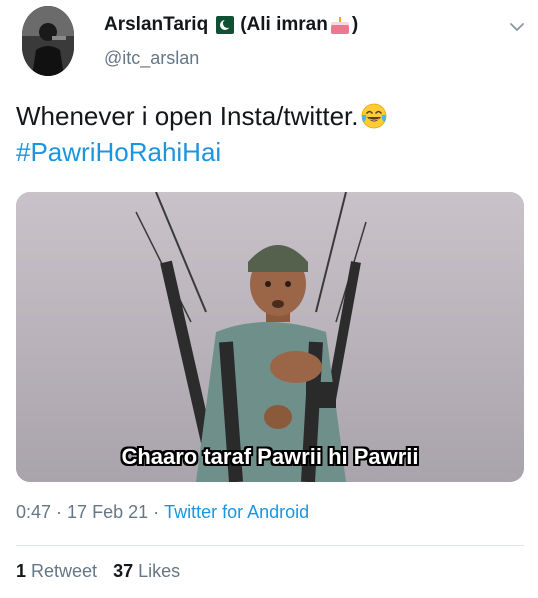 This screenshot has height=598, width=538. What do you see at coordinates (107, 512) in the screenshot?
I see `tweet-date: 17 Feb 21` at bounding box center [107, 512].